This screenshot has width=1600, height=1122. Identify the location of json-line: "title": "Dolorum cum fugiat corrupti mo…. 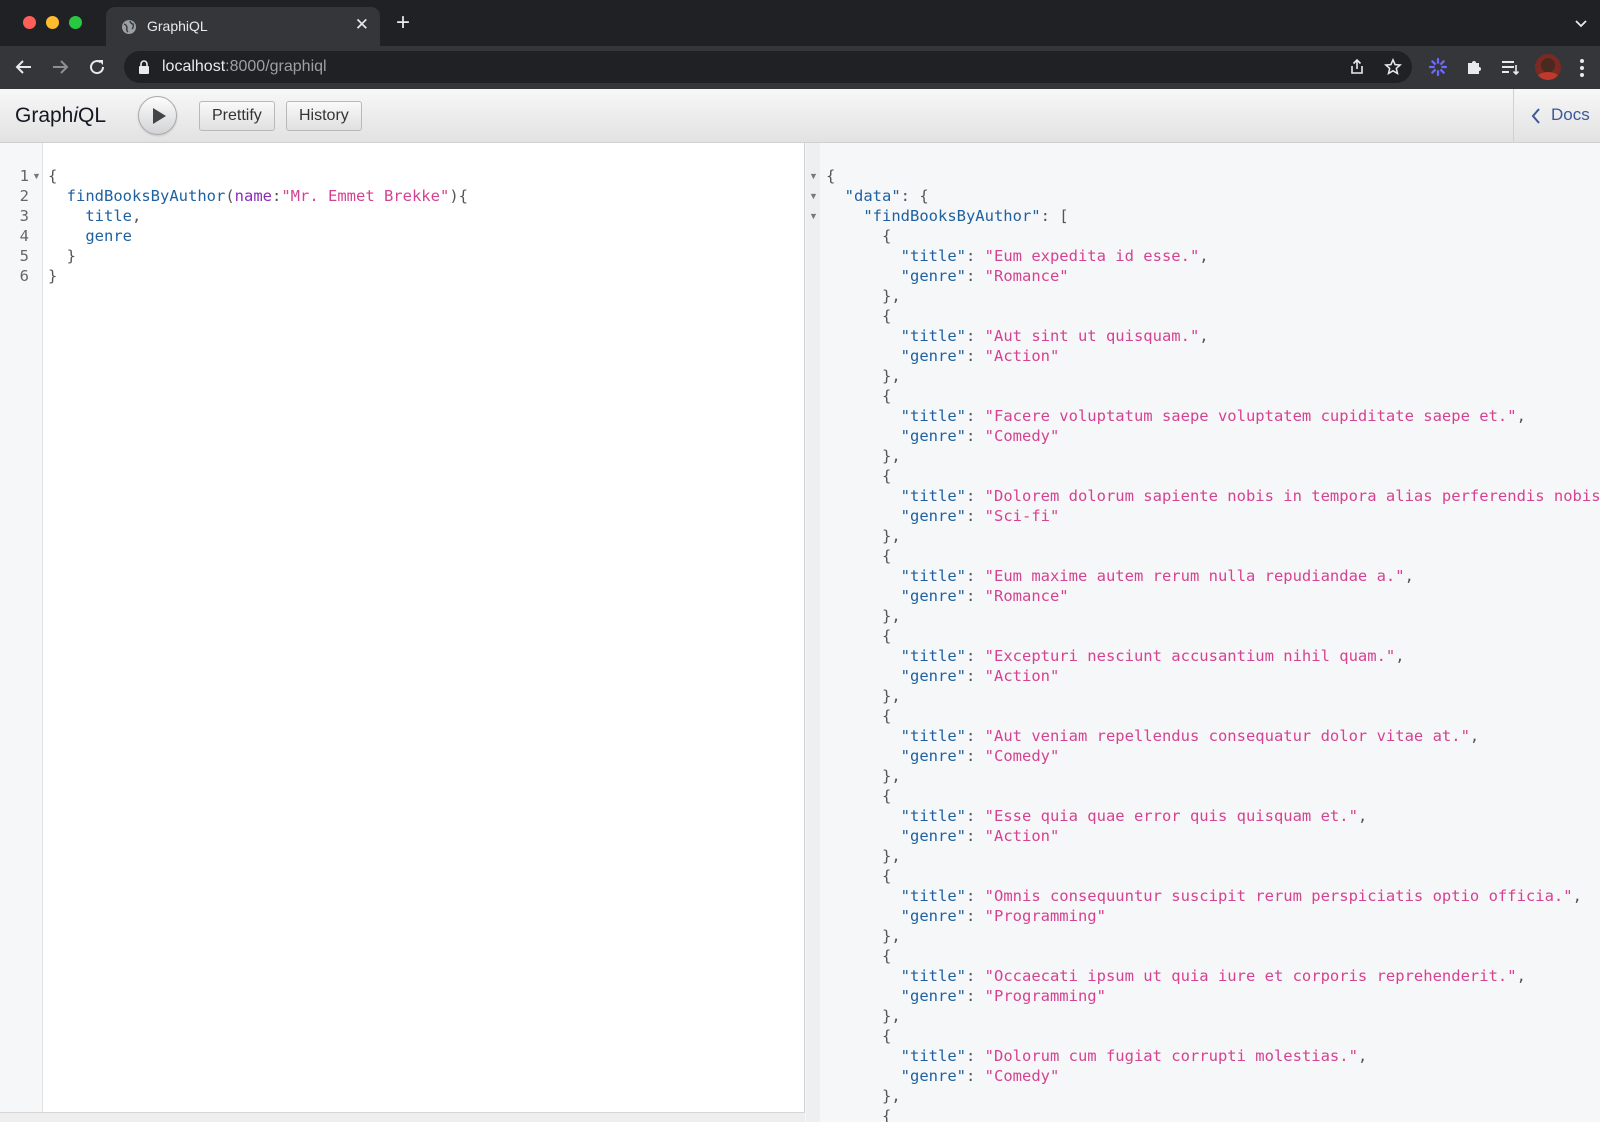
(1134, 1056).